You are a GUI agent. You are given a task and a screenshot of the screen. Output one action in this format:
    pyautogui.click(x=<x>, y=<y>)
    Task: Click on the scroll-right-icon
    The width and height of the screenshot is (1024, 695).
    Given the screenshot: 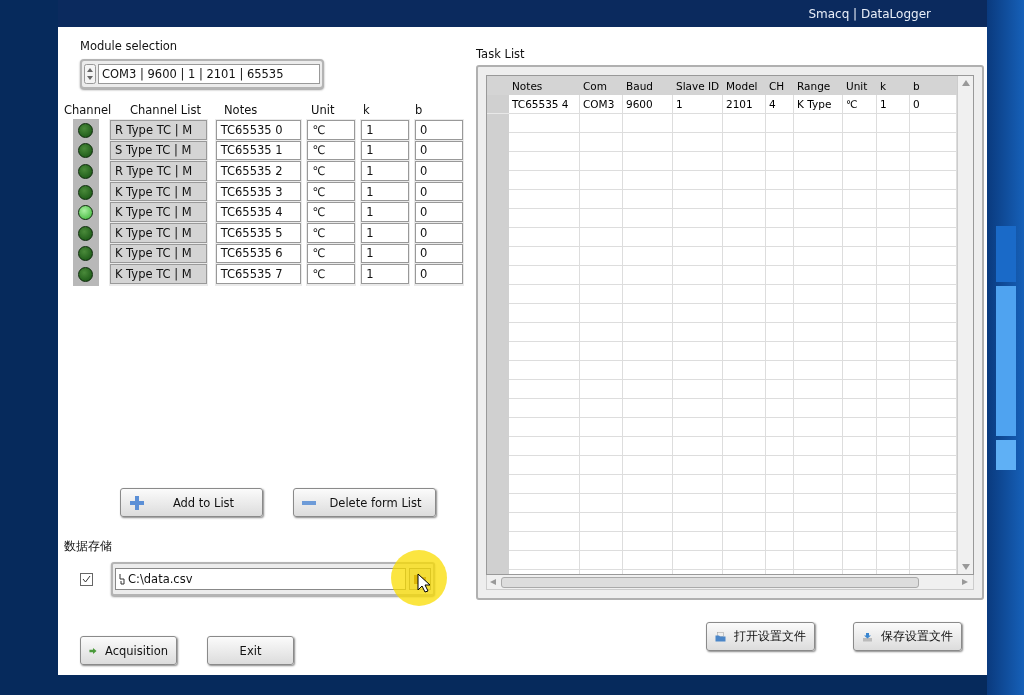 What is the action you would take?
    pyautogui.click(x=966, y=582)
    